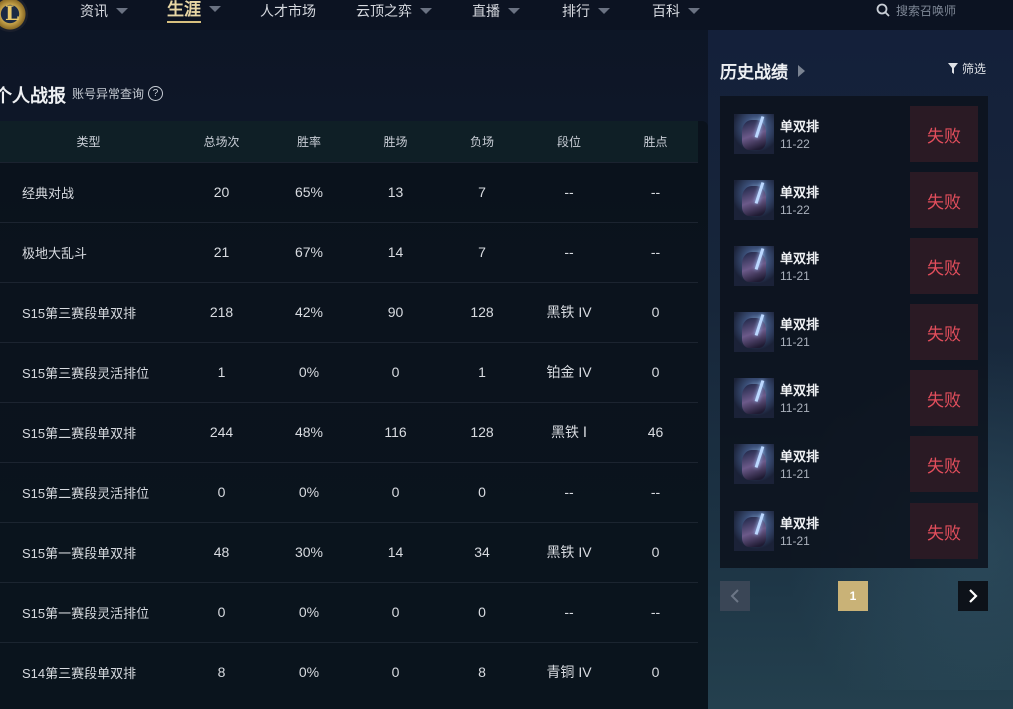 This screenshot has height=709, width=1013. What do you see at coordinates (309, 192) in the screenshot?
I see `table-cell: 65%` at bounding box center [309, 192].